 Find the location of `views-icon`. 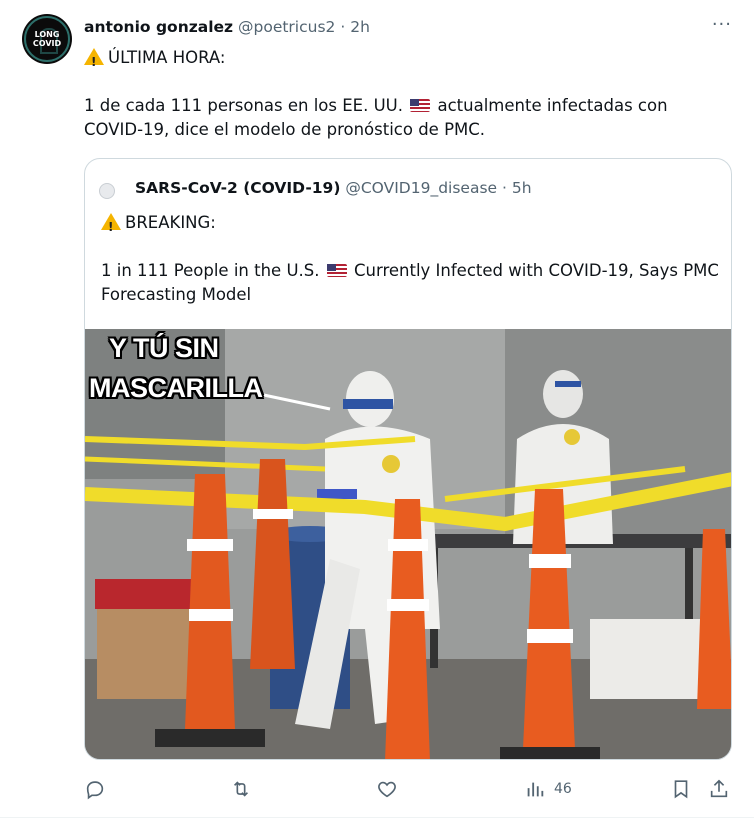

views-icon is located at coordinates (535, 789).